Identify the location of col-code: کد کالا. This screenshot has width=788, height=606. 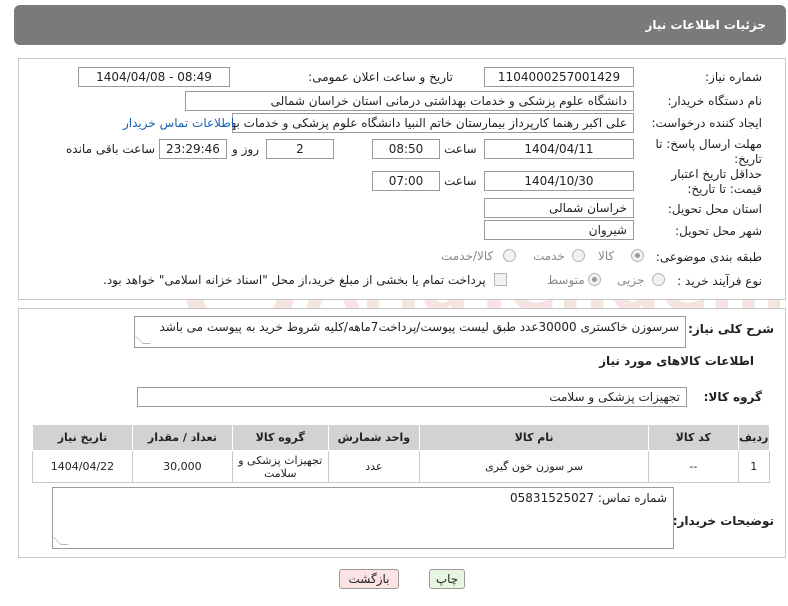
(693, 437).